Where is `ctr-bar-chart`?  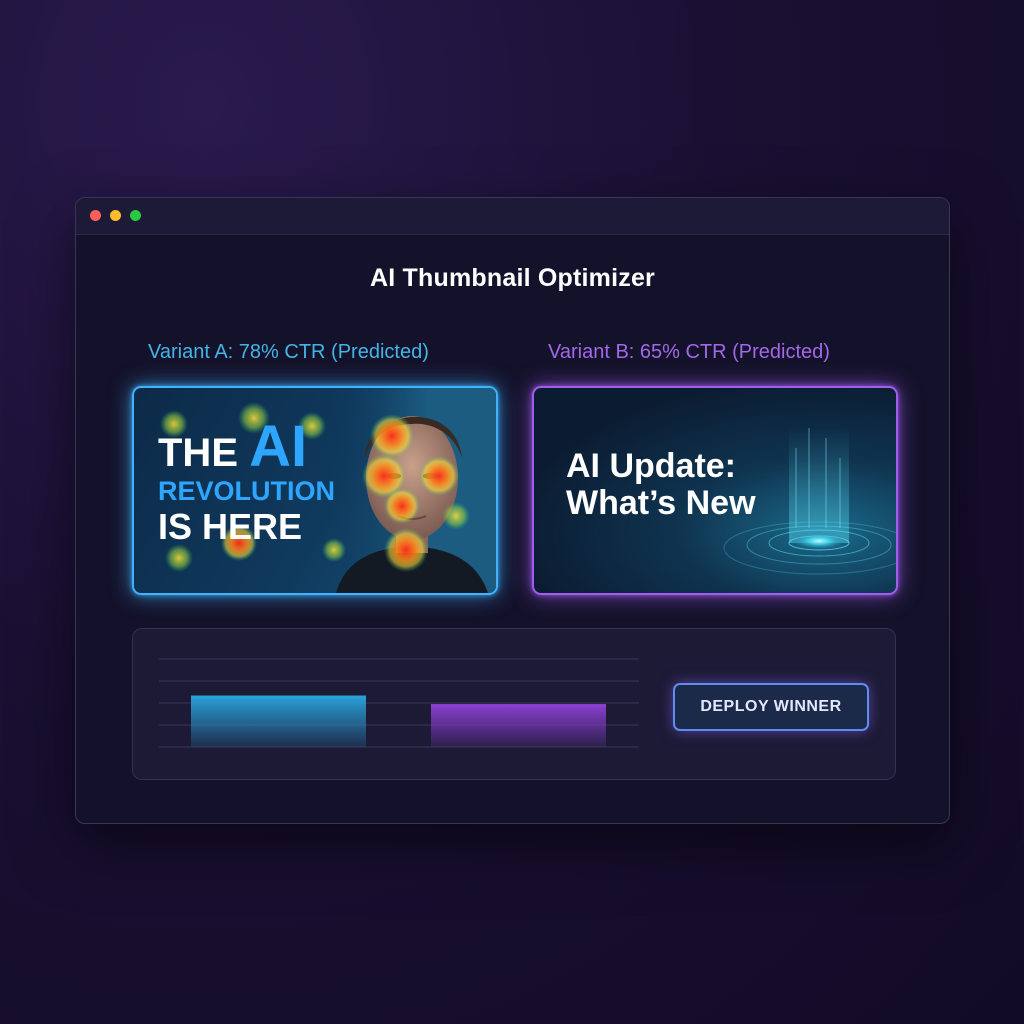 ctr-bar-chart is located at coordinates (399, 703).